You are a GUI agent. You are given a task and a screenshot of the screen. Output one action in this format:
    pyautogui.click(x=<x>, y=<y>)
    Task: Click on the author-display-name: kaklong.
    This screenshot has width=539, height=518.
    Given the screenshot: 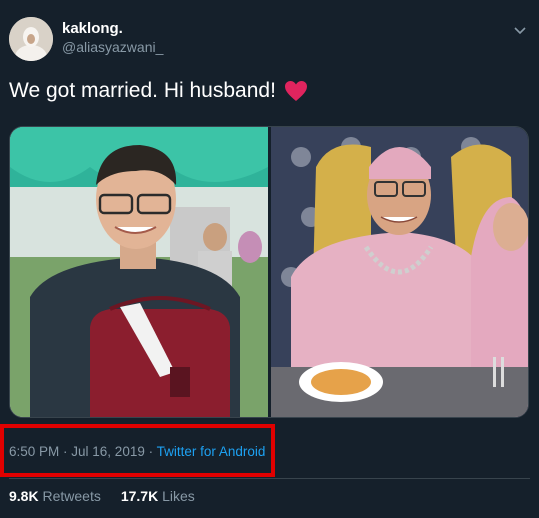 What is the action you would take?
    pyautogui.click(x=92, y=28)
    